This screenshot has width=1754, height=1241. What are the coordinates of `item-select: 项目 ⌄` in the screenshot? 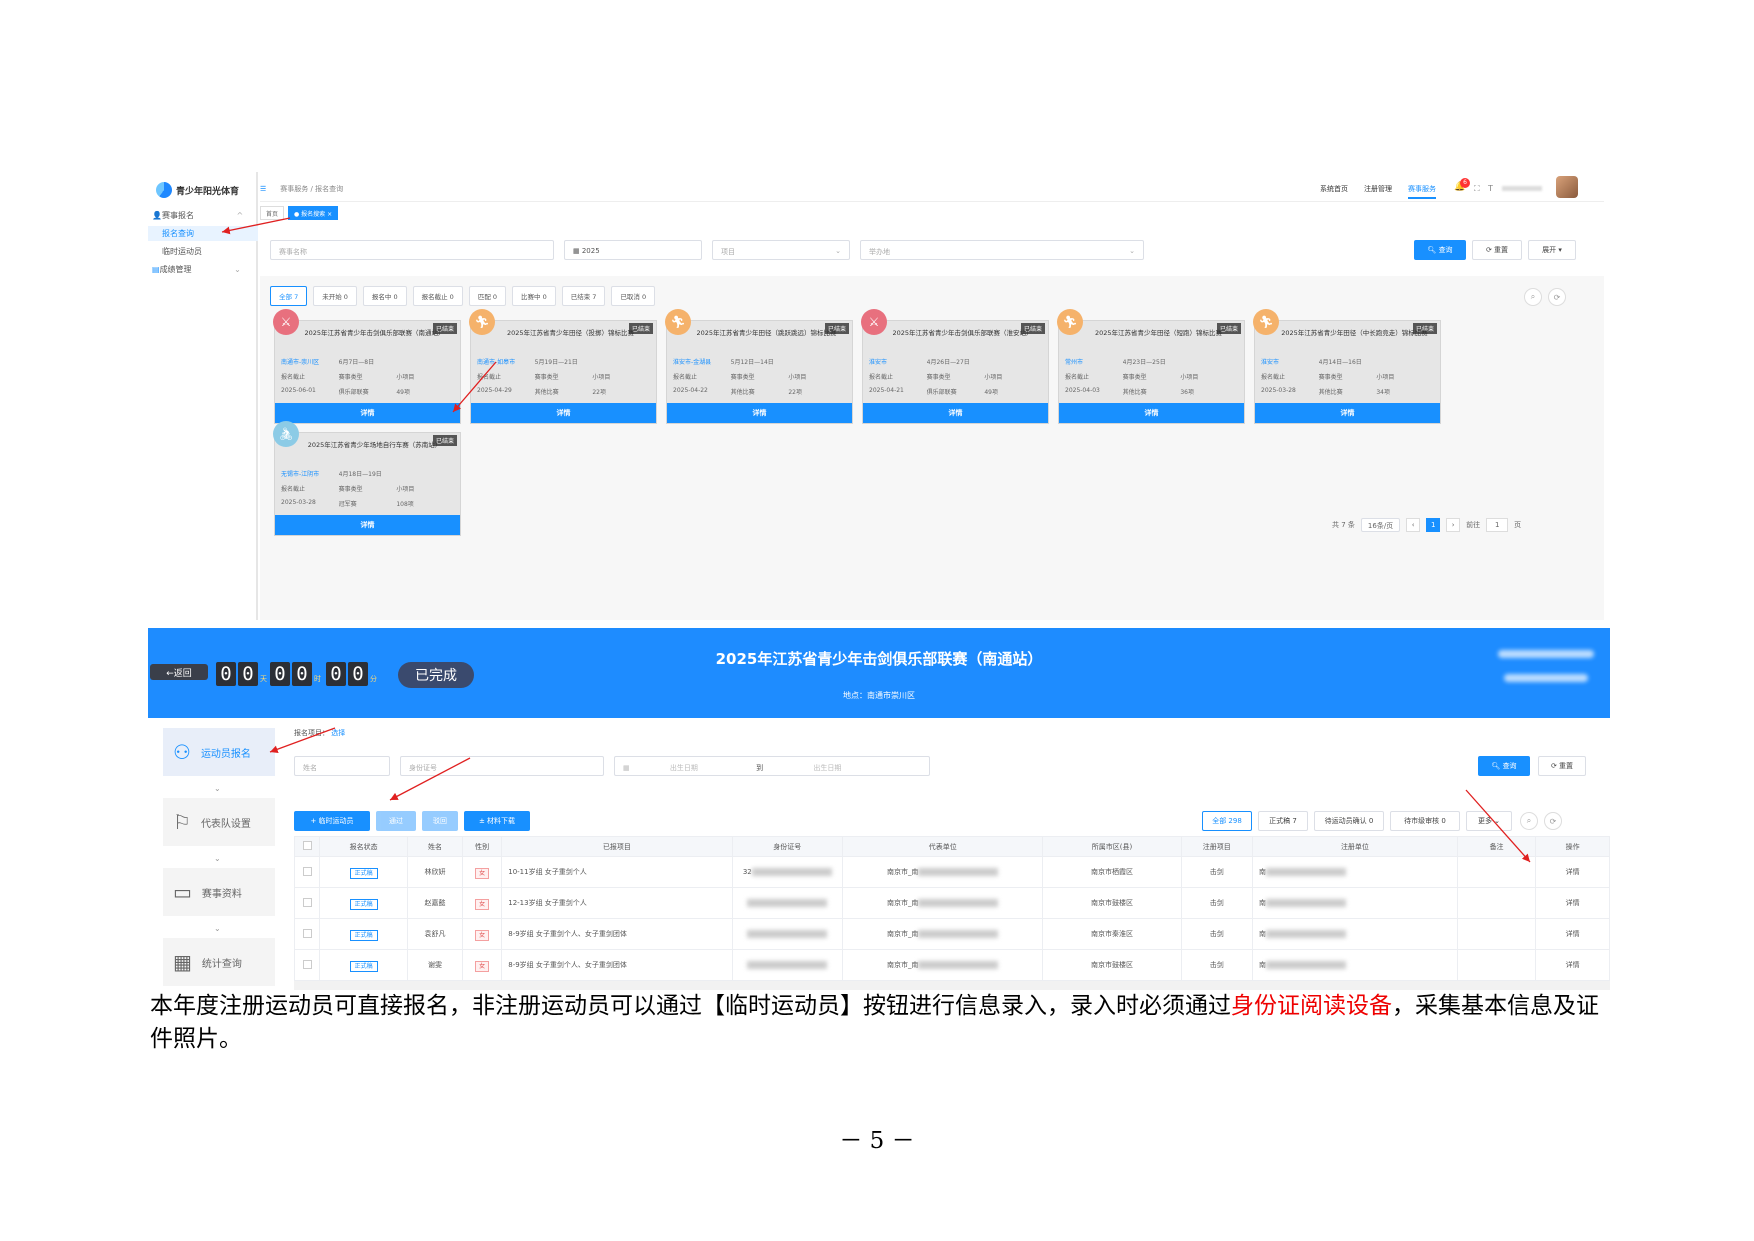 It's located at (781, 250).